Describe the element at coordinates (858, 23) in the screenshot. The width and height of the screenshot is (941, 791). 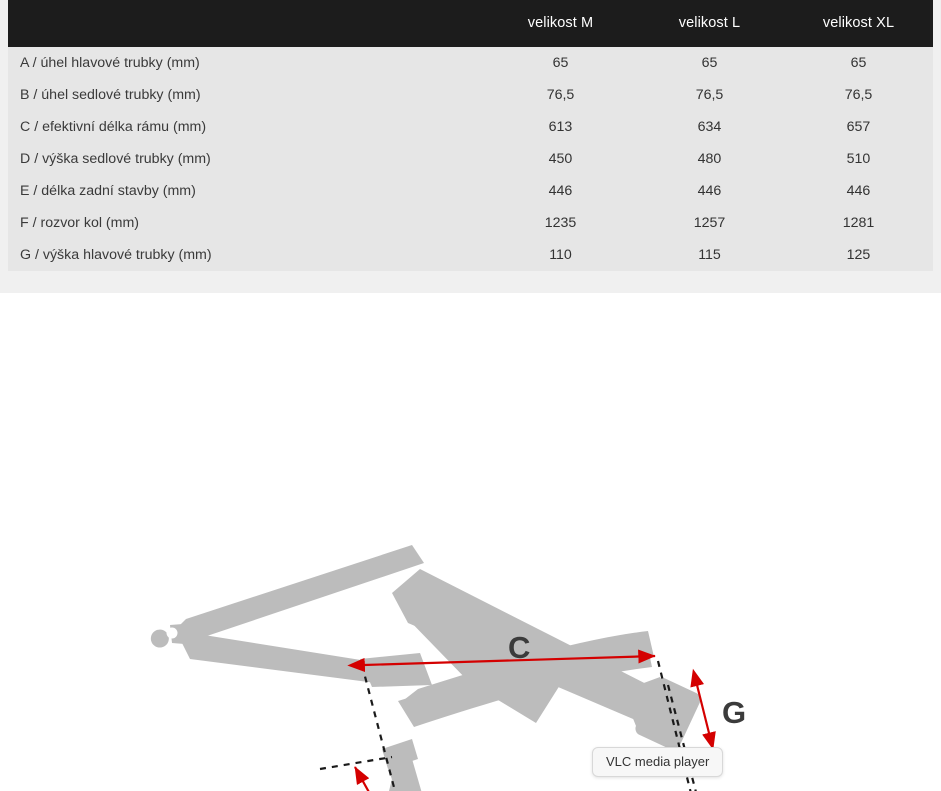
I see `column-header-size-xl: velikost XL` at that location.